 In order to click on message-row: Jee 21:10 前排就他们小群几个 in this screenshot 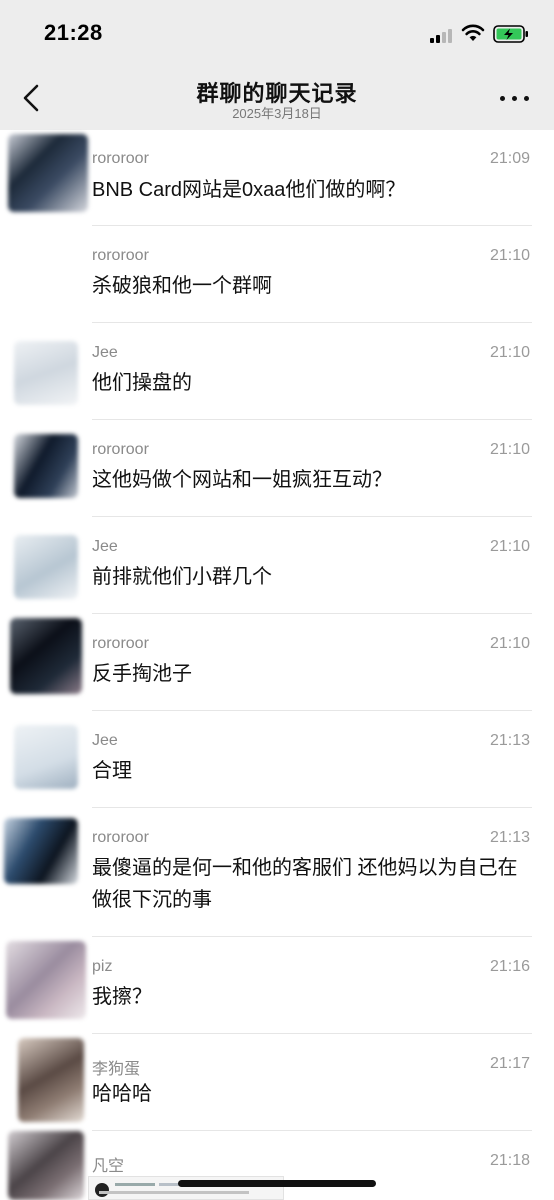, I will do `click(277, 565)`.